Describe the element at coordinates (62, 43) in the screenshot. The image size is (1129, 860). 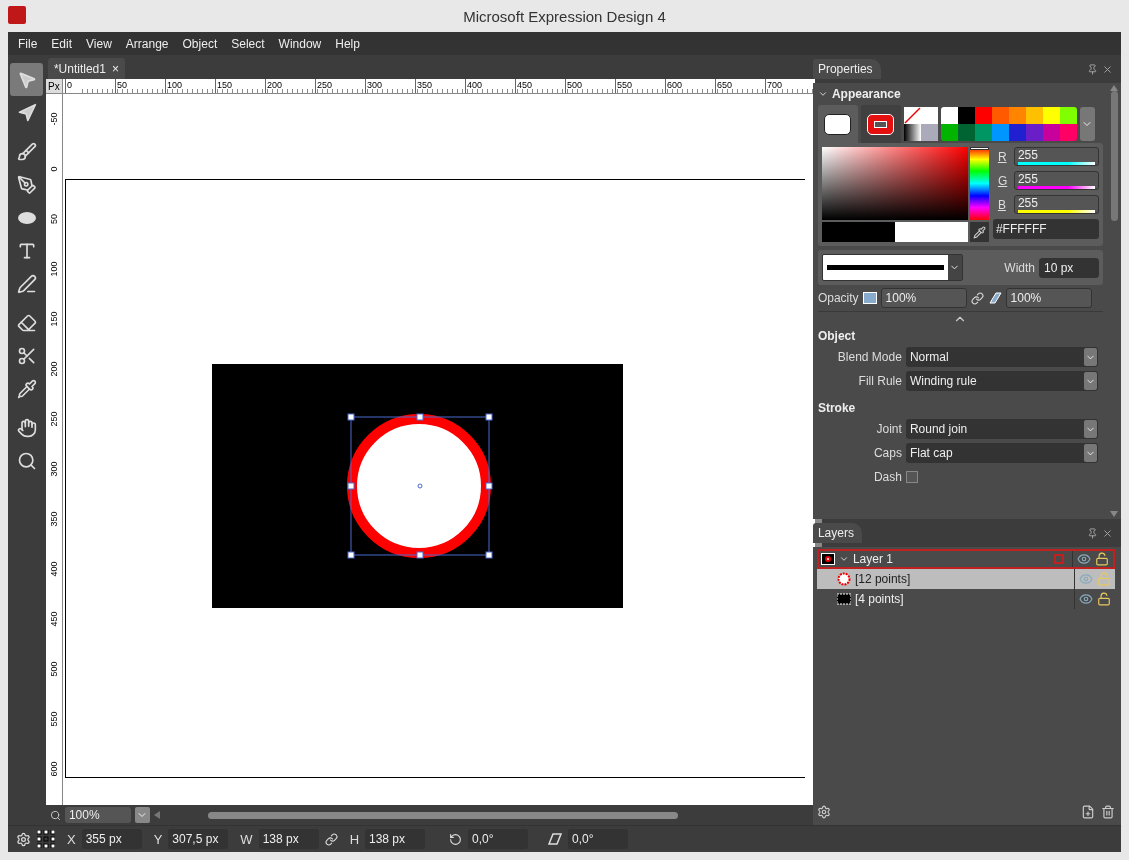
I see `menu-item: Edit` at that location.